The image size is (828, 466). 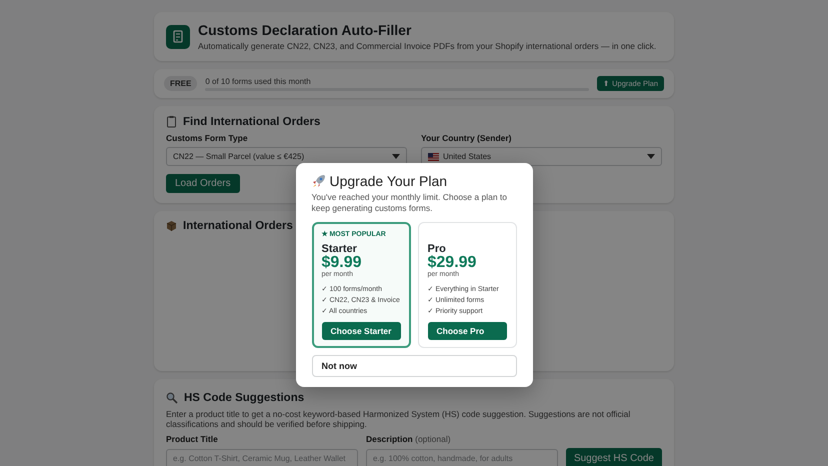 What do you see at coordinates (541, 156) in the screenshot?
I see `select-field: United States` at bounding box center [541, 156].